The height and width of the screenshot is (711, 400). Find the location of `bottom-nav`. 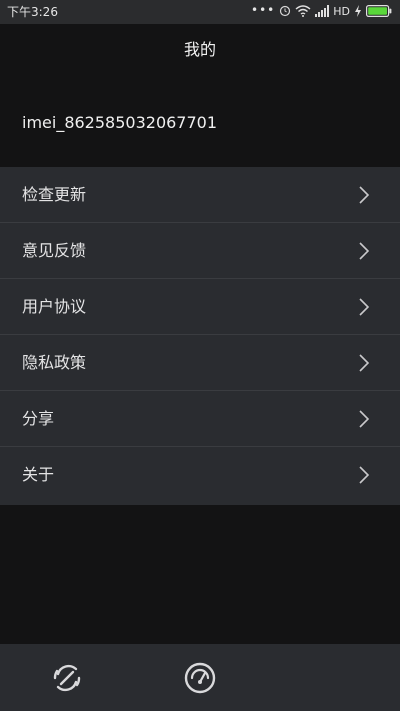

bottom-nav is located at coordinates (200, 677).